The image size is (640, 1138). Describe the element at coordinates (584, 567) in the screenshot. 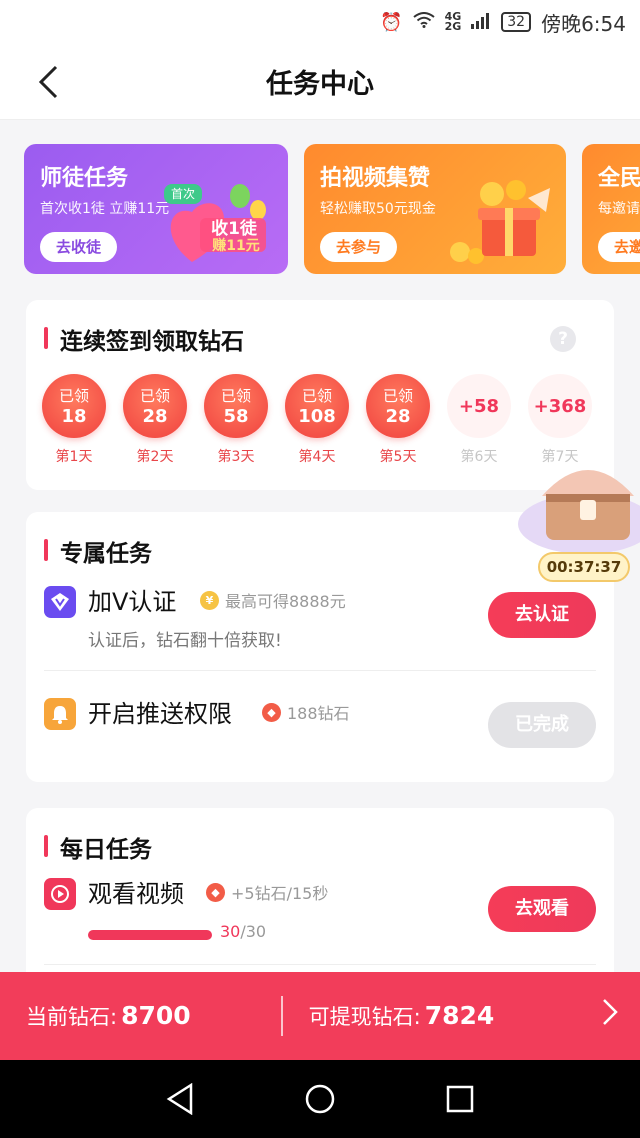

I see `chest-timer: 00:37:37` at that location.